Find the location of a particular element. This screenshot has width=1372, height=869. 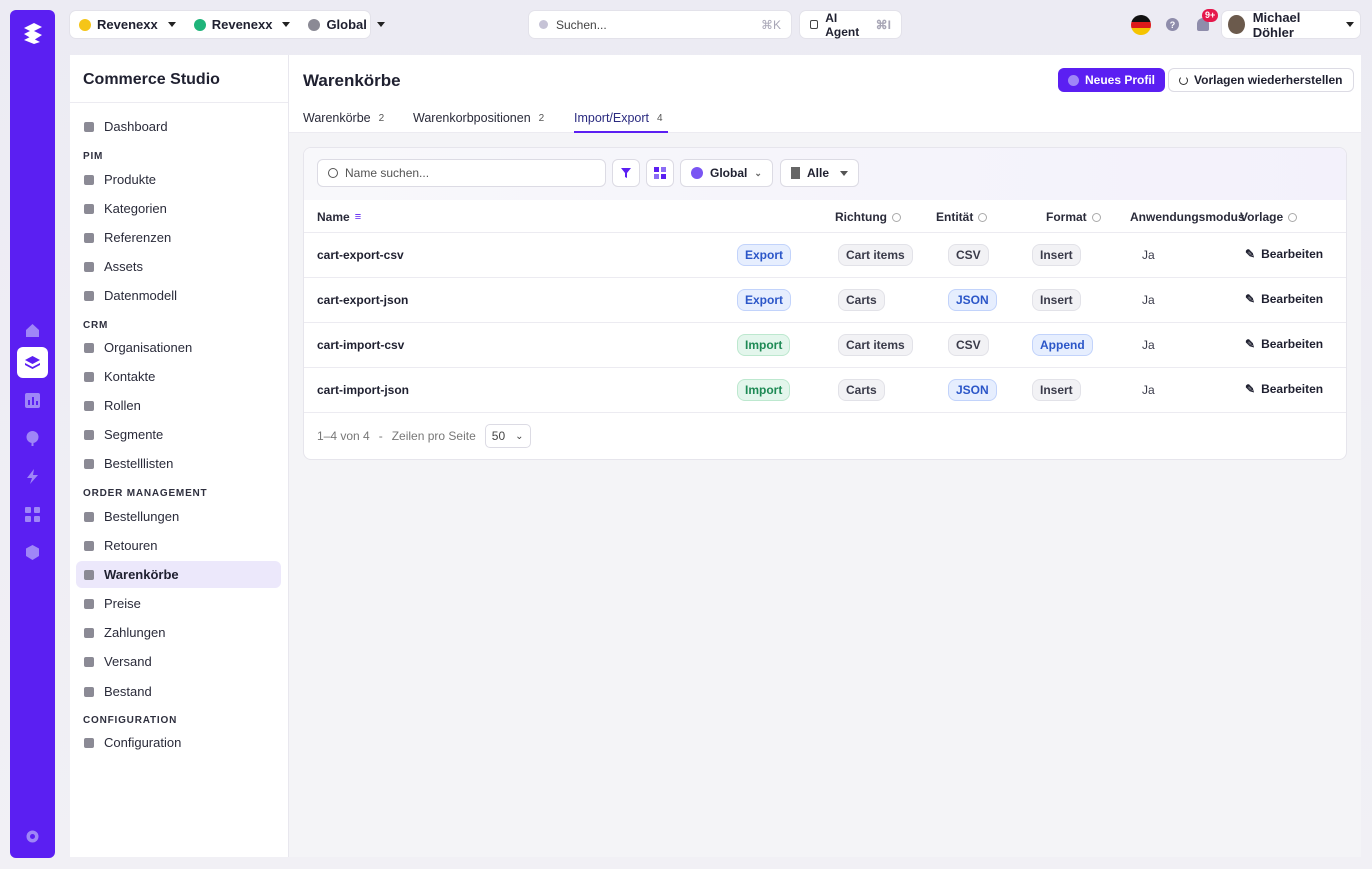

cart-icon is located at coordinates (89, 574).